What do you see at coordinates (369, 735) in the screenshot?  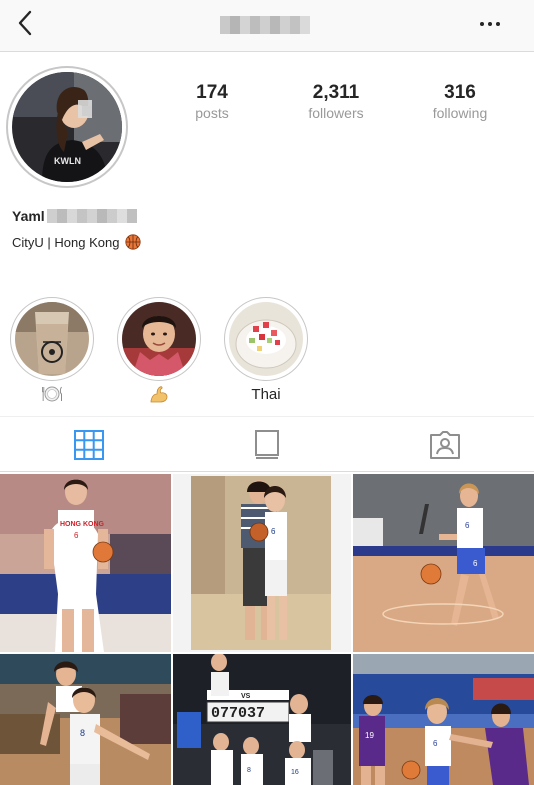 I see `svg-text: 19` at bounding box center [369, 735].